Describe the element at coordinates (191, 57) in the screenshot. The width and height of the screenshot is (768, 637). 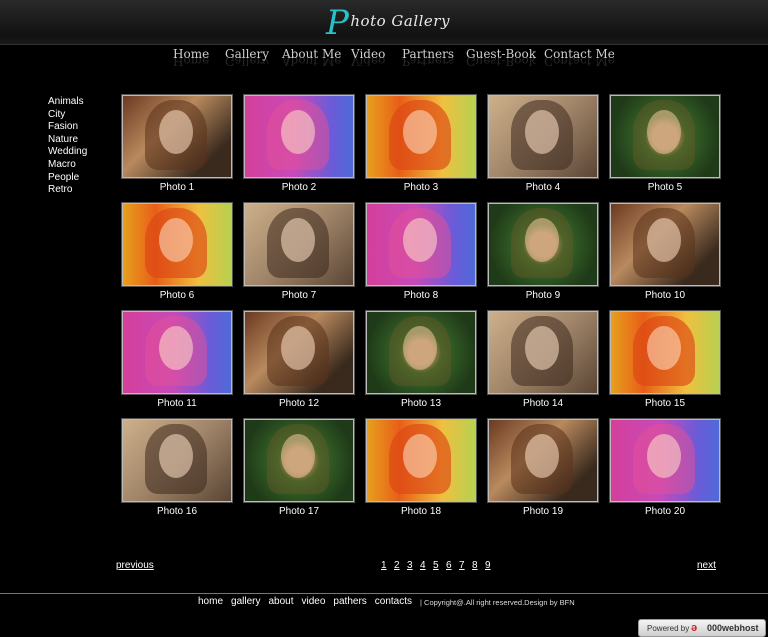
I see `nav-home: Home Home` at that location.